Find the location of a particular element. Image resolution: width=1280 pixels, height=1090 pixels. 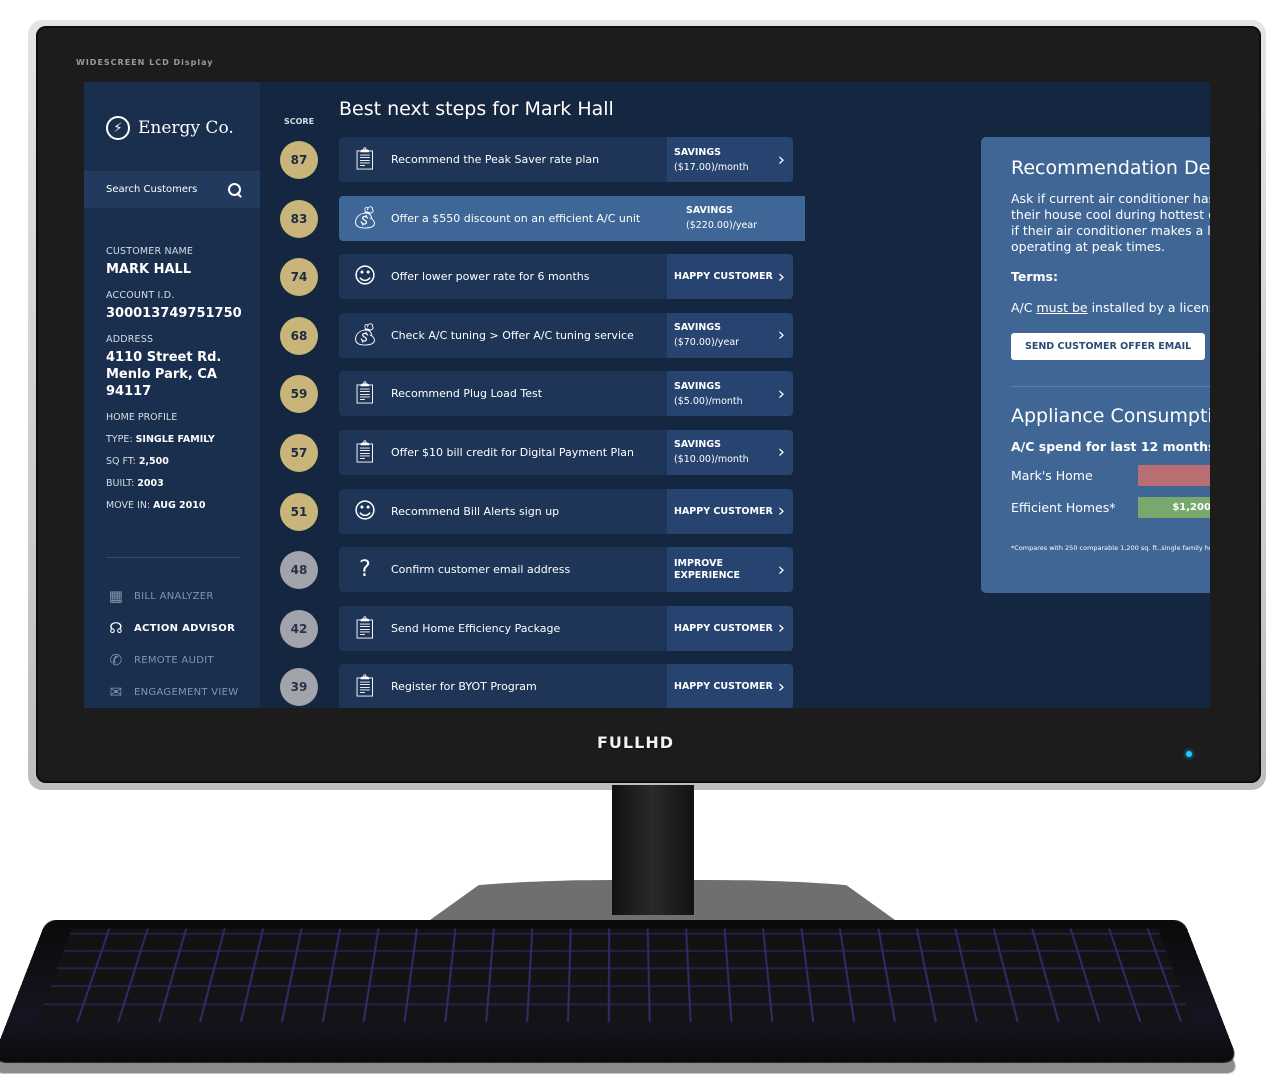

page-title: Best next steps for Mark Hall is located at coordinates (476, 109).